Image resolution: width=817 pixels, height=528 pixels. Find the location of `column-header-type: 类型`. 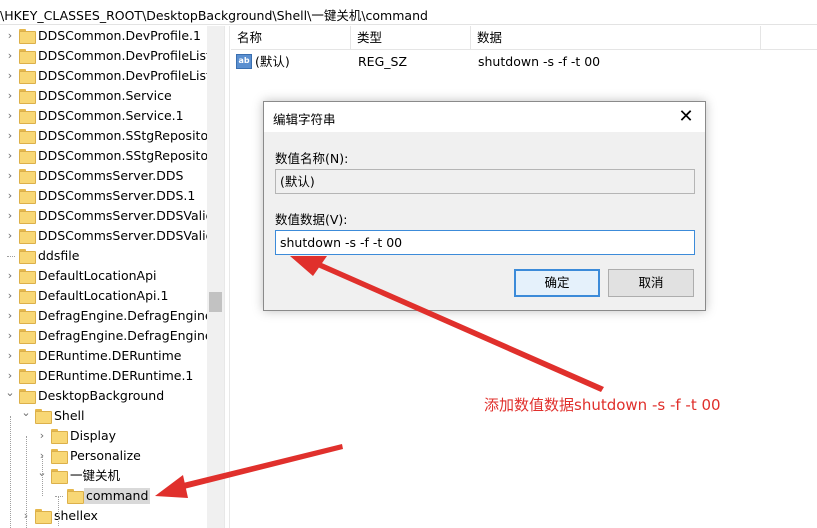

column-header-type: 类型 is located at coordinates (411, 38).